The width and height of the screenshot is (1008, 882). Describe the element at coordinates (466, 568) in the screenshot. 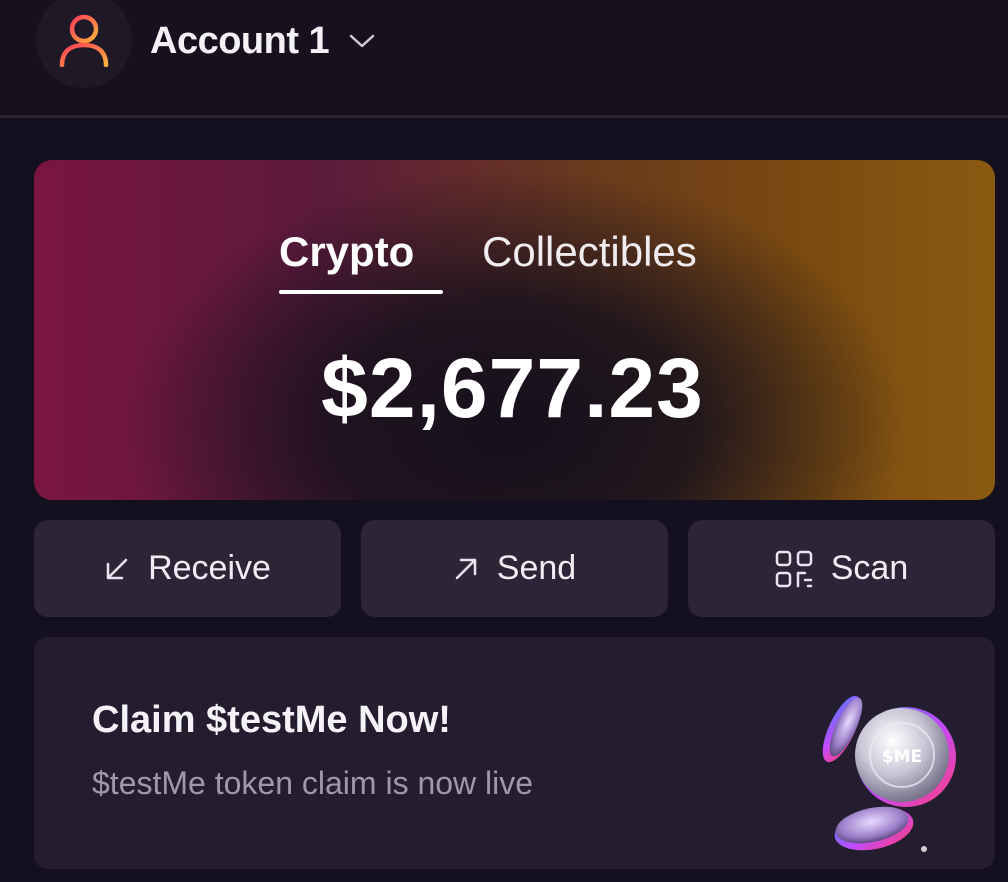

I see `arrow-up-right-icon` at that location.